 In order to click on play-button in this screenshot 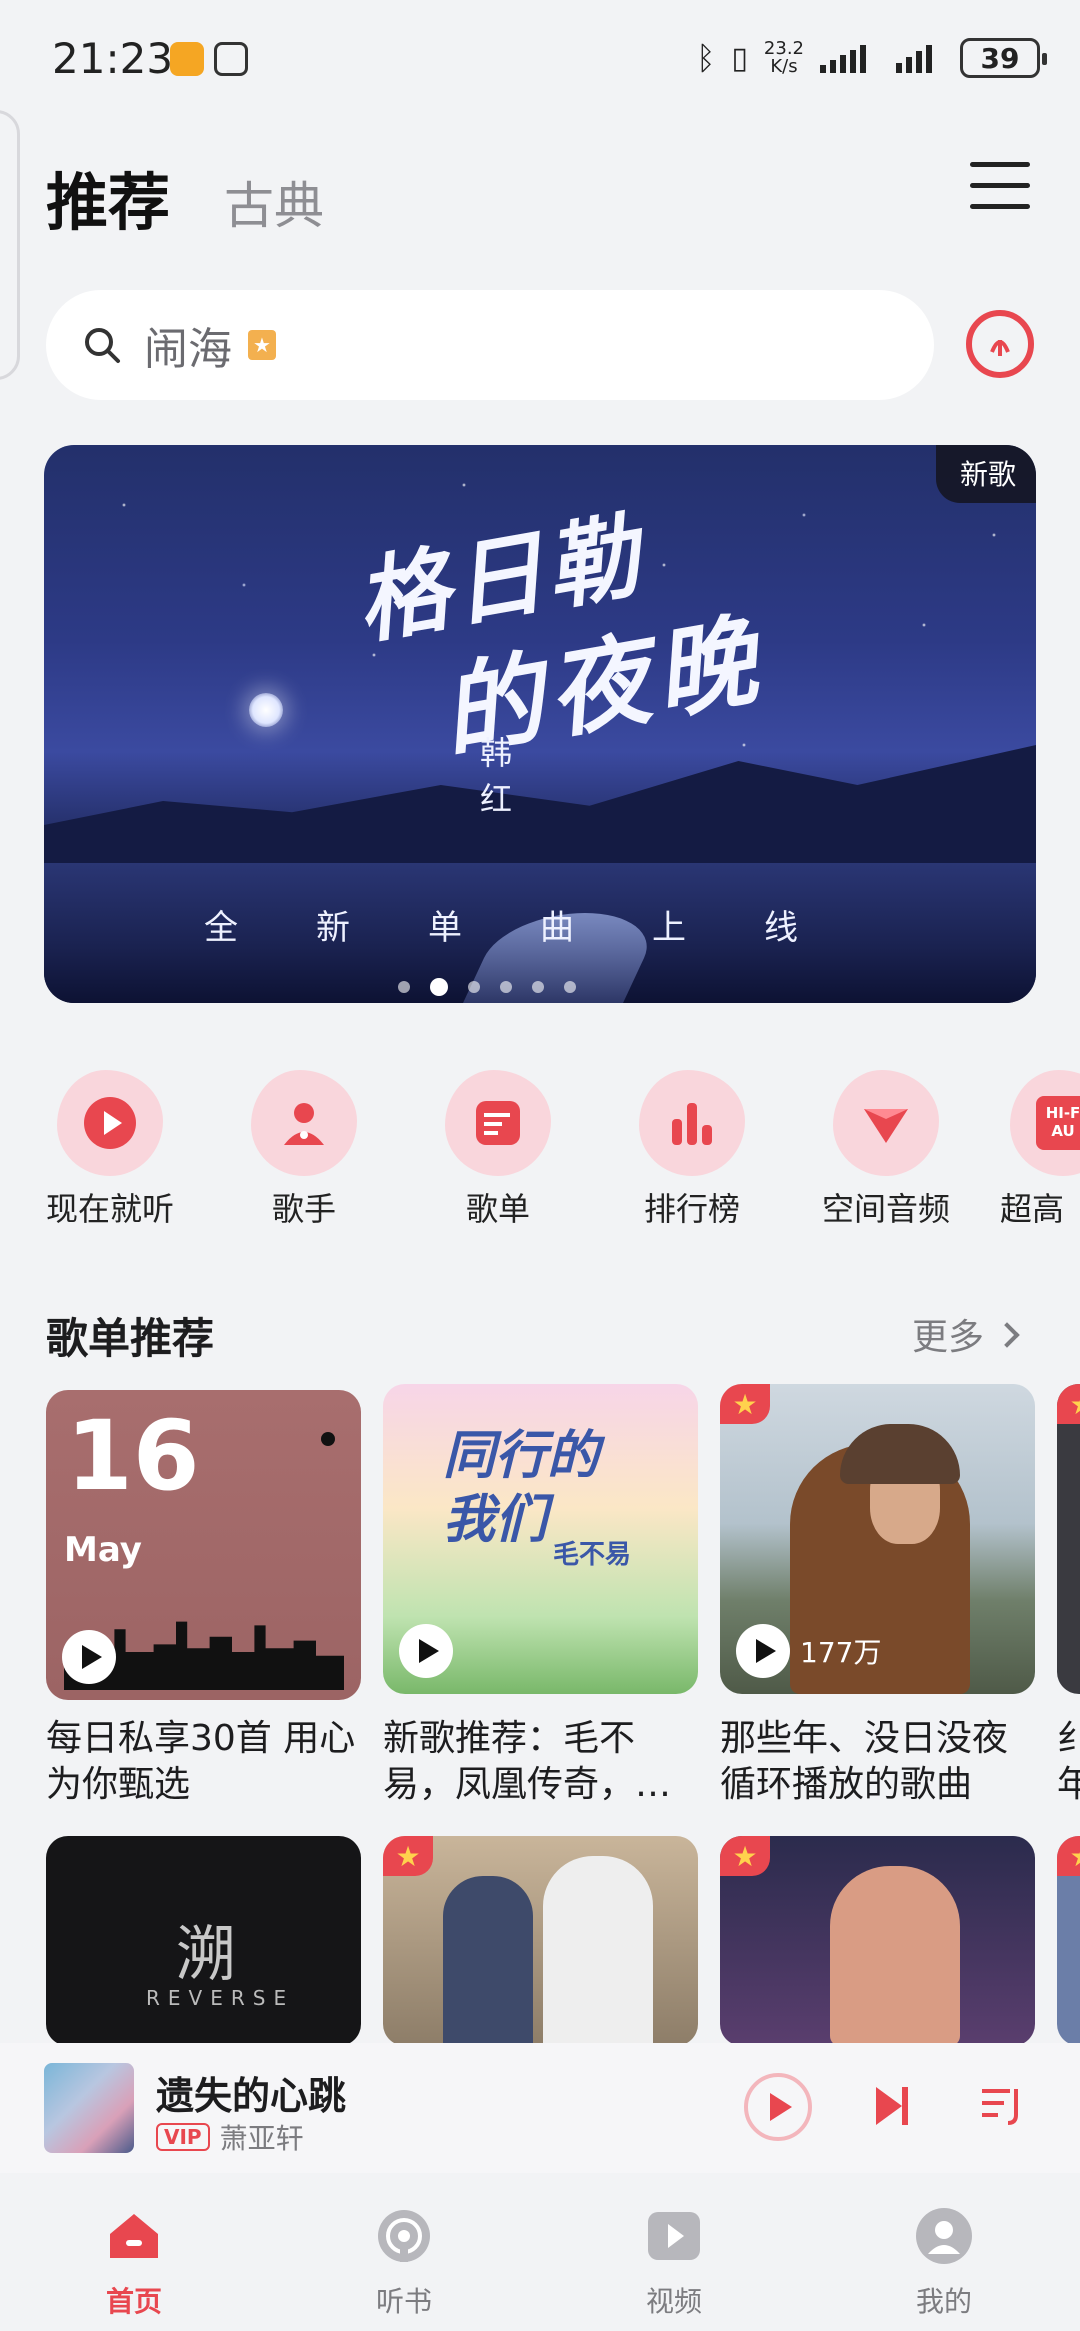, I will do `click(778, 2107)`.